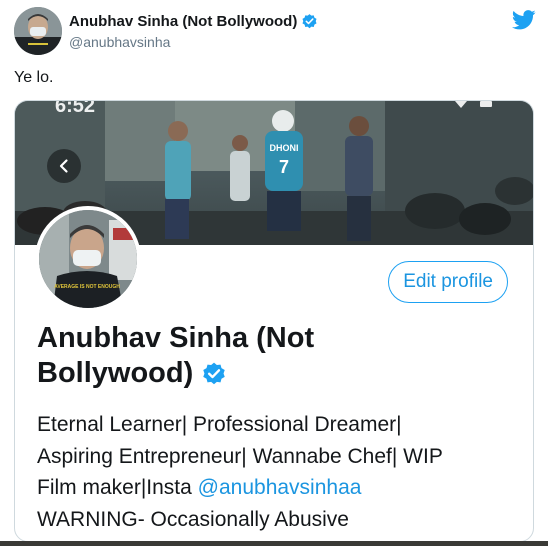 This screenshot has height=546, width=548. What do you see at coordinates (87, 287) in the screenshot?
I see `avatar-shirt-text: AVERAGE IS NOT ENOUGH` at bounding box center [87, 287].